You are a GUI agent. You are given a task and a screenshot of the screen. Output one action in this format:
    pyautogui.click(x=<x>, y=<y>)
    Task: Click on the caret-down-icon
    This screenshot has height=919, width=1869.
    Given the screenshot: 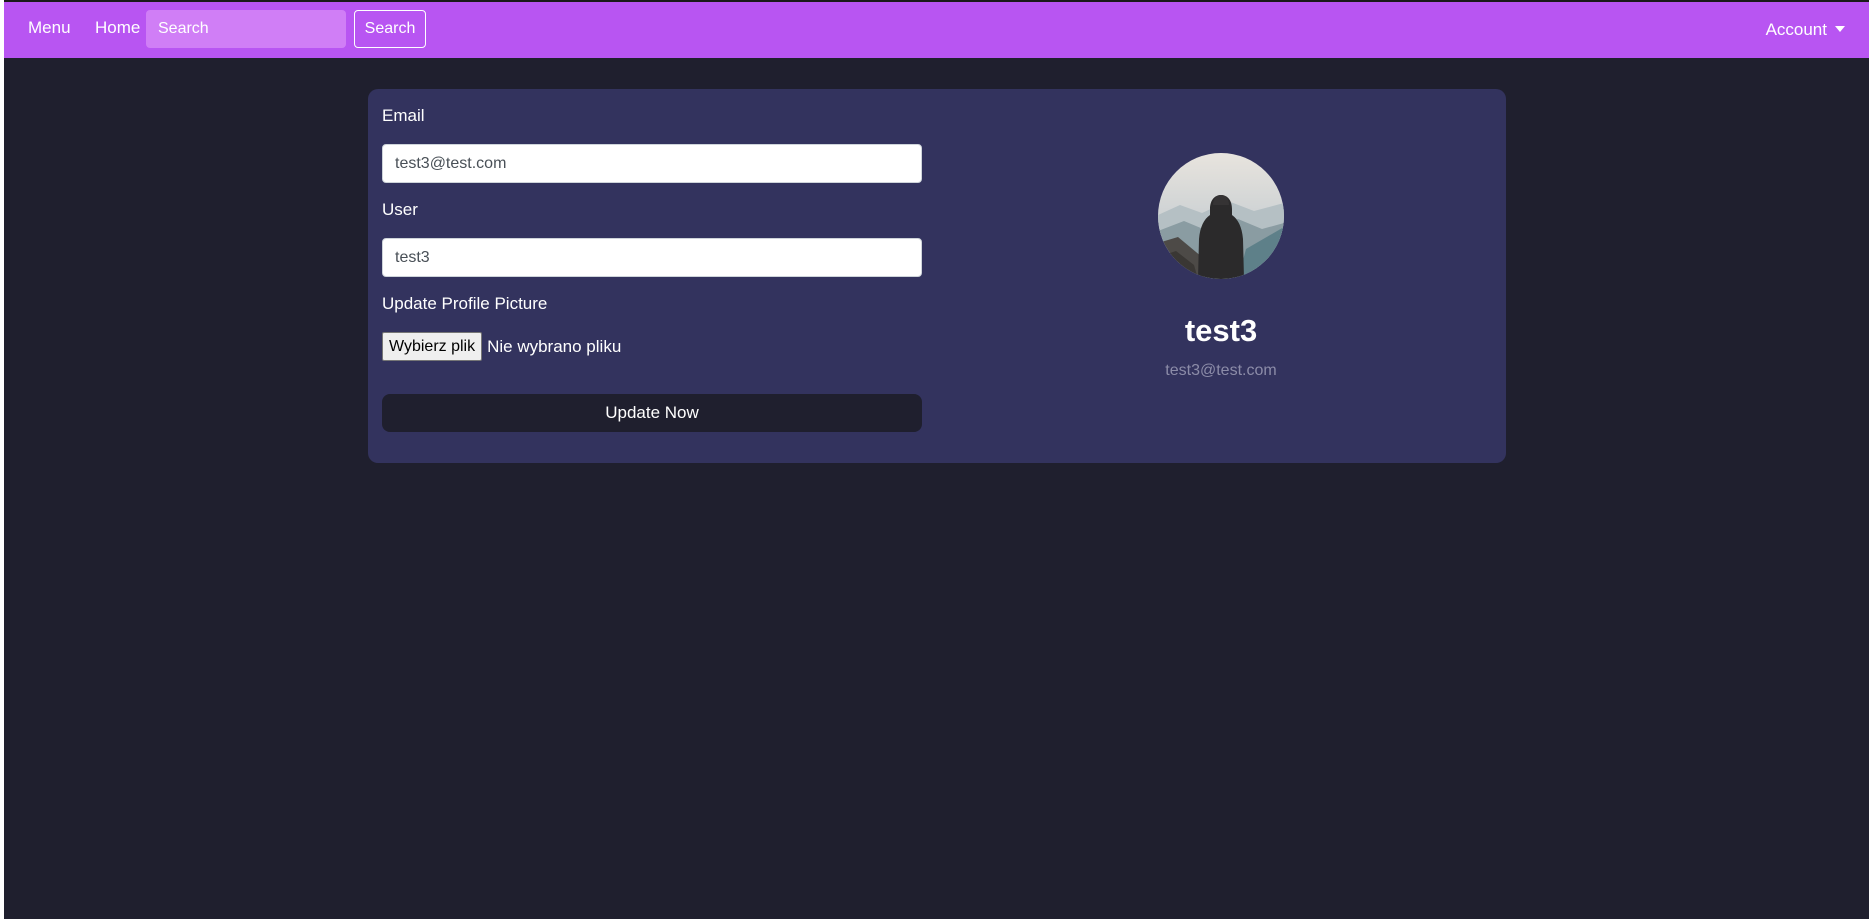 What is the action you would take?
    pyautogui.click(x=1840, y=29)
    